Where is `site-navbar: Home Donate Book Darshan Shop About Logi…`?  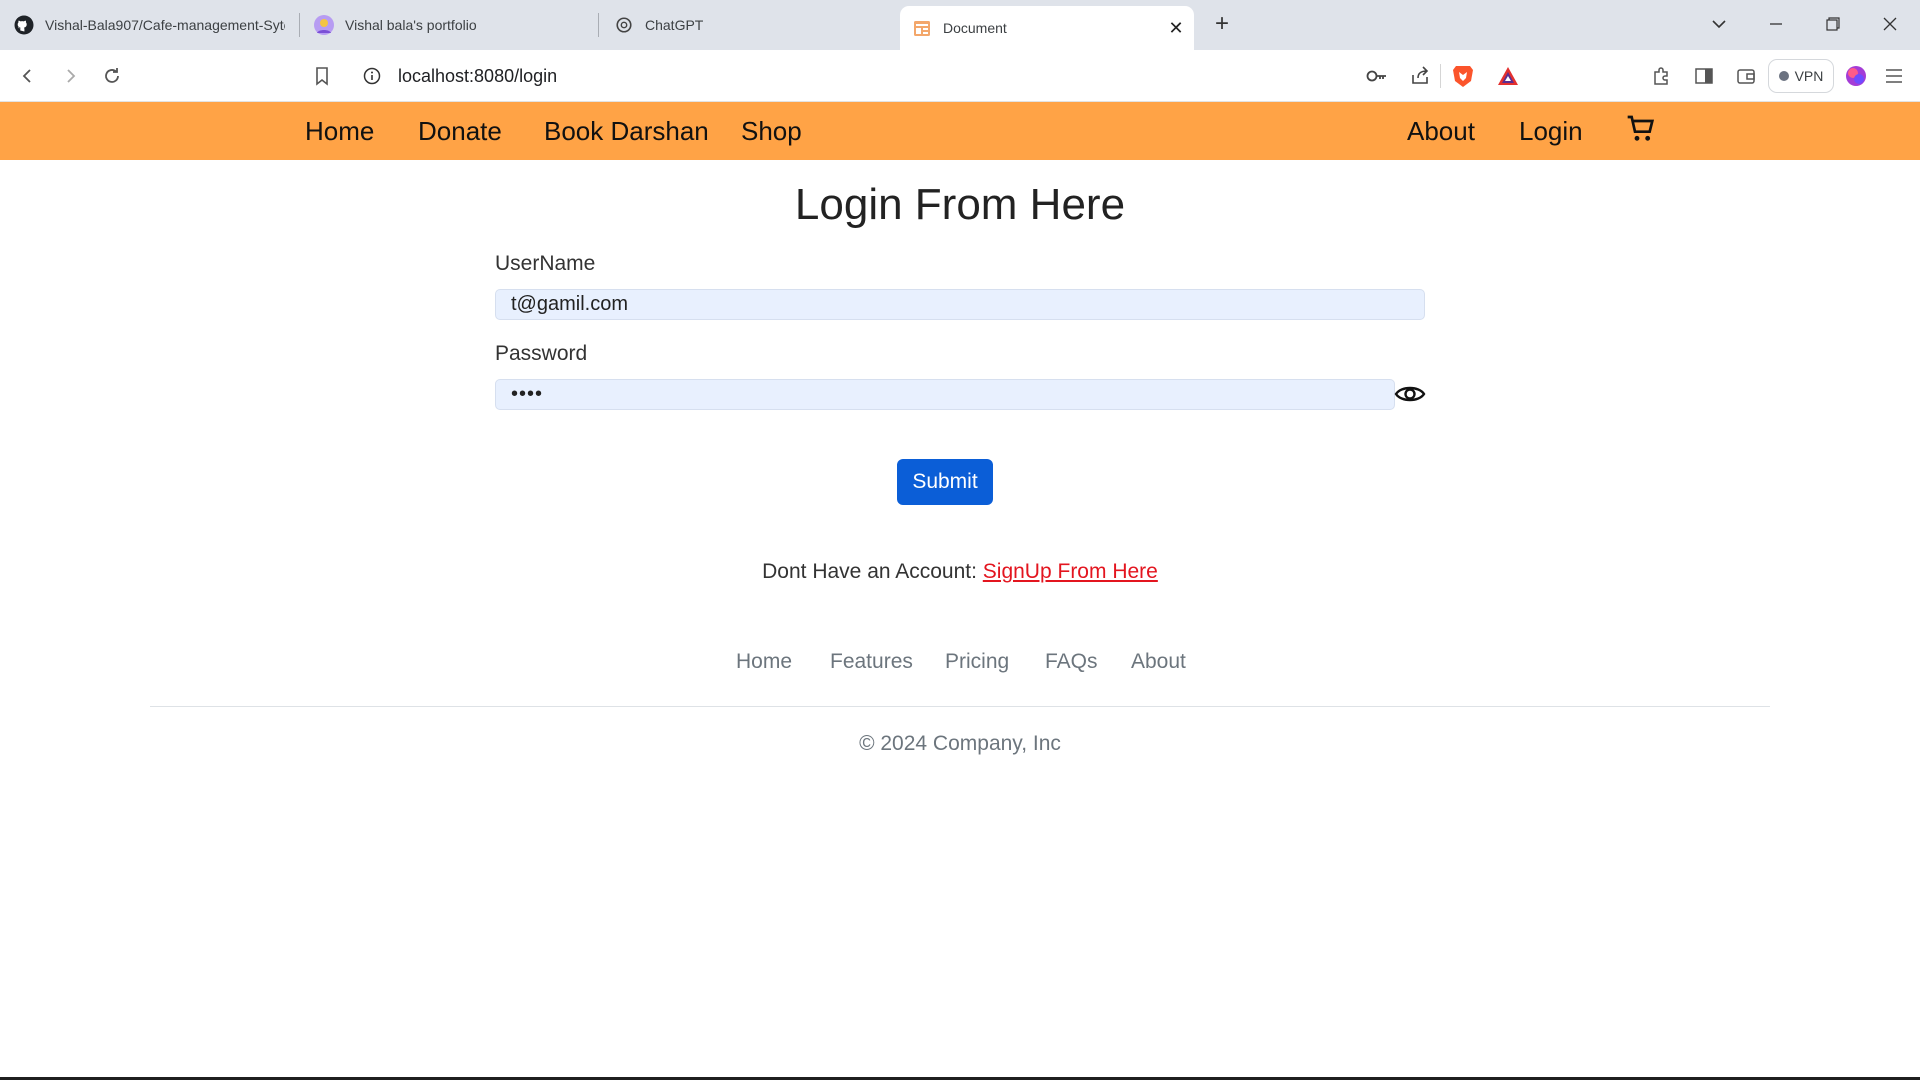
site-navbar: Home Donate Book Darshan Shop About Logi… is located at coordinates (960, 131).